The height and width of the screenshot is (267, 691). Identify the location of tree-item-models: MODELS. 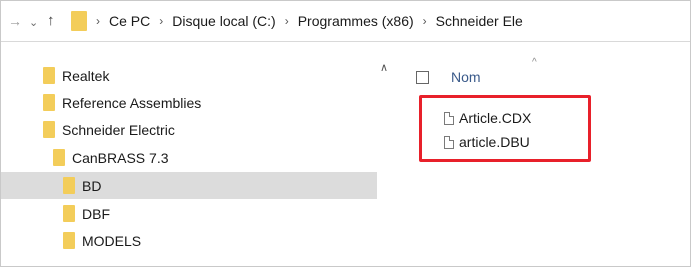
(189, 240).